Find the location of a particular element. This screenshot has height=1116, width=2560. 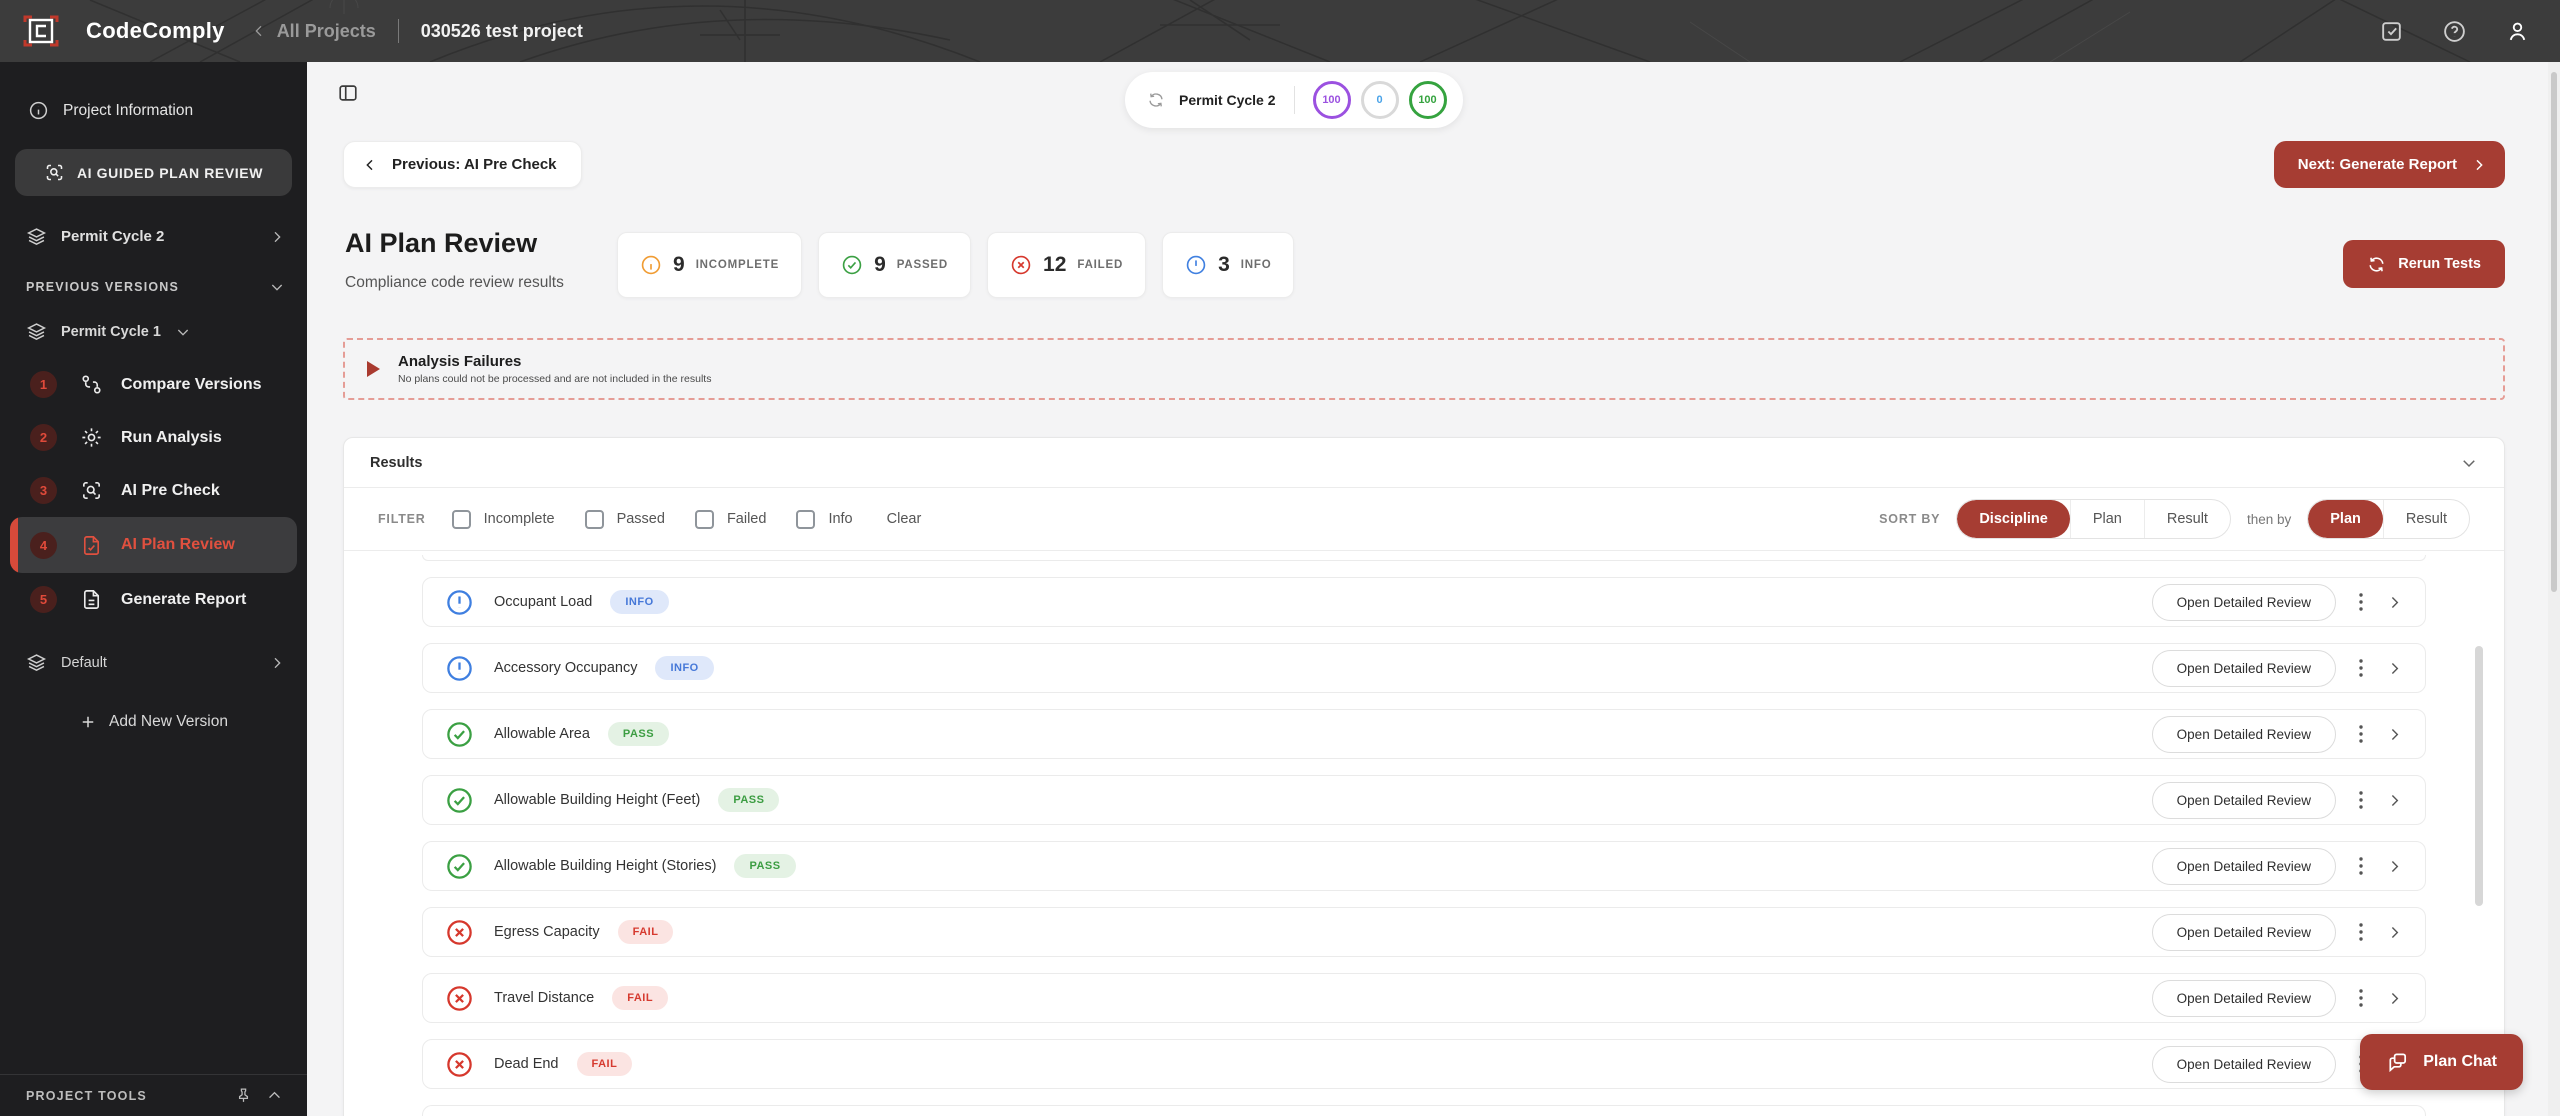

sidebar-item-compare-versions: 1 Compare Versions is located at coordinates (153, 384).